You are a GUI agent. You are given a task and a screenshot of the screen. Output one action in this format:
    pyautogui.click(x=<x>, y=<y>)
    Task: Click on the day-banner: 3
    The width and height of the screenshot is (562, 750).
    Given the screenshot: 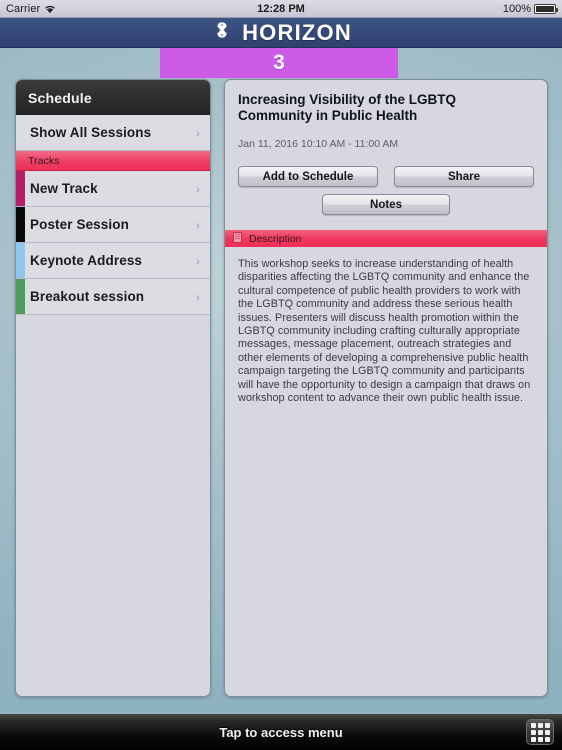 What is the action you would take?
    pyautogui.click(x=279, y=63)
    